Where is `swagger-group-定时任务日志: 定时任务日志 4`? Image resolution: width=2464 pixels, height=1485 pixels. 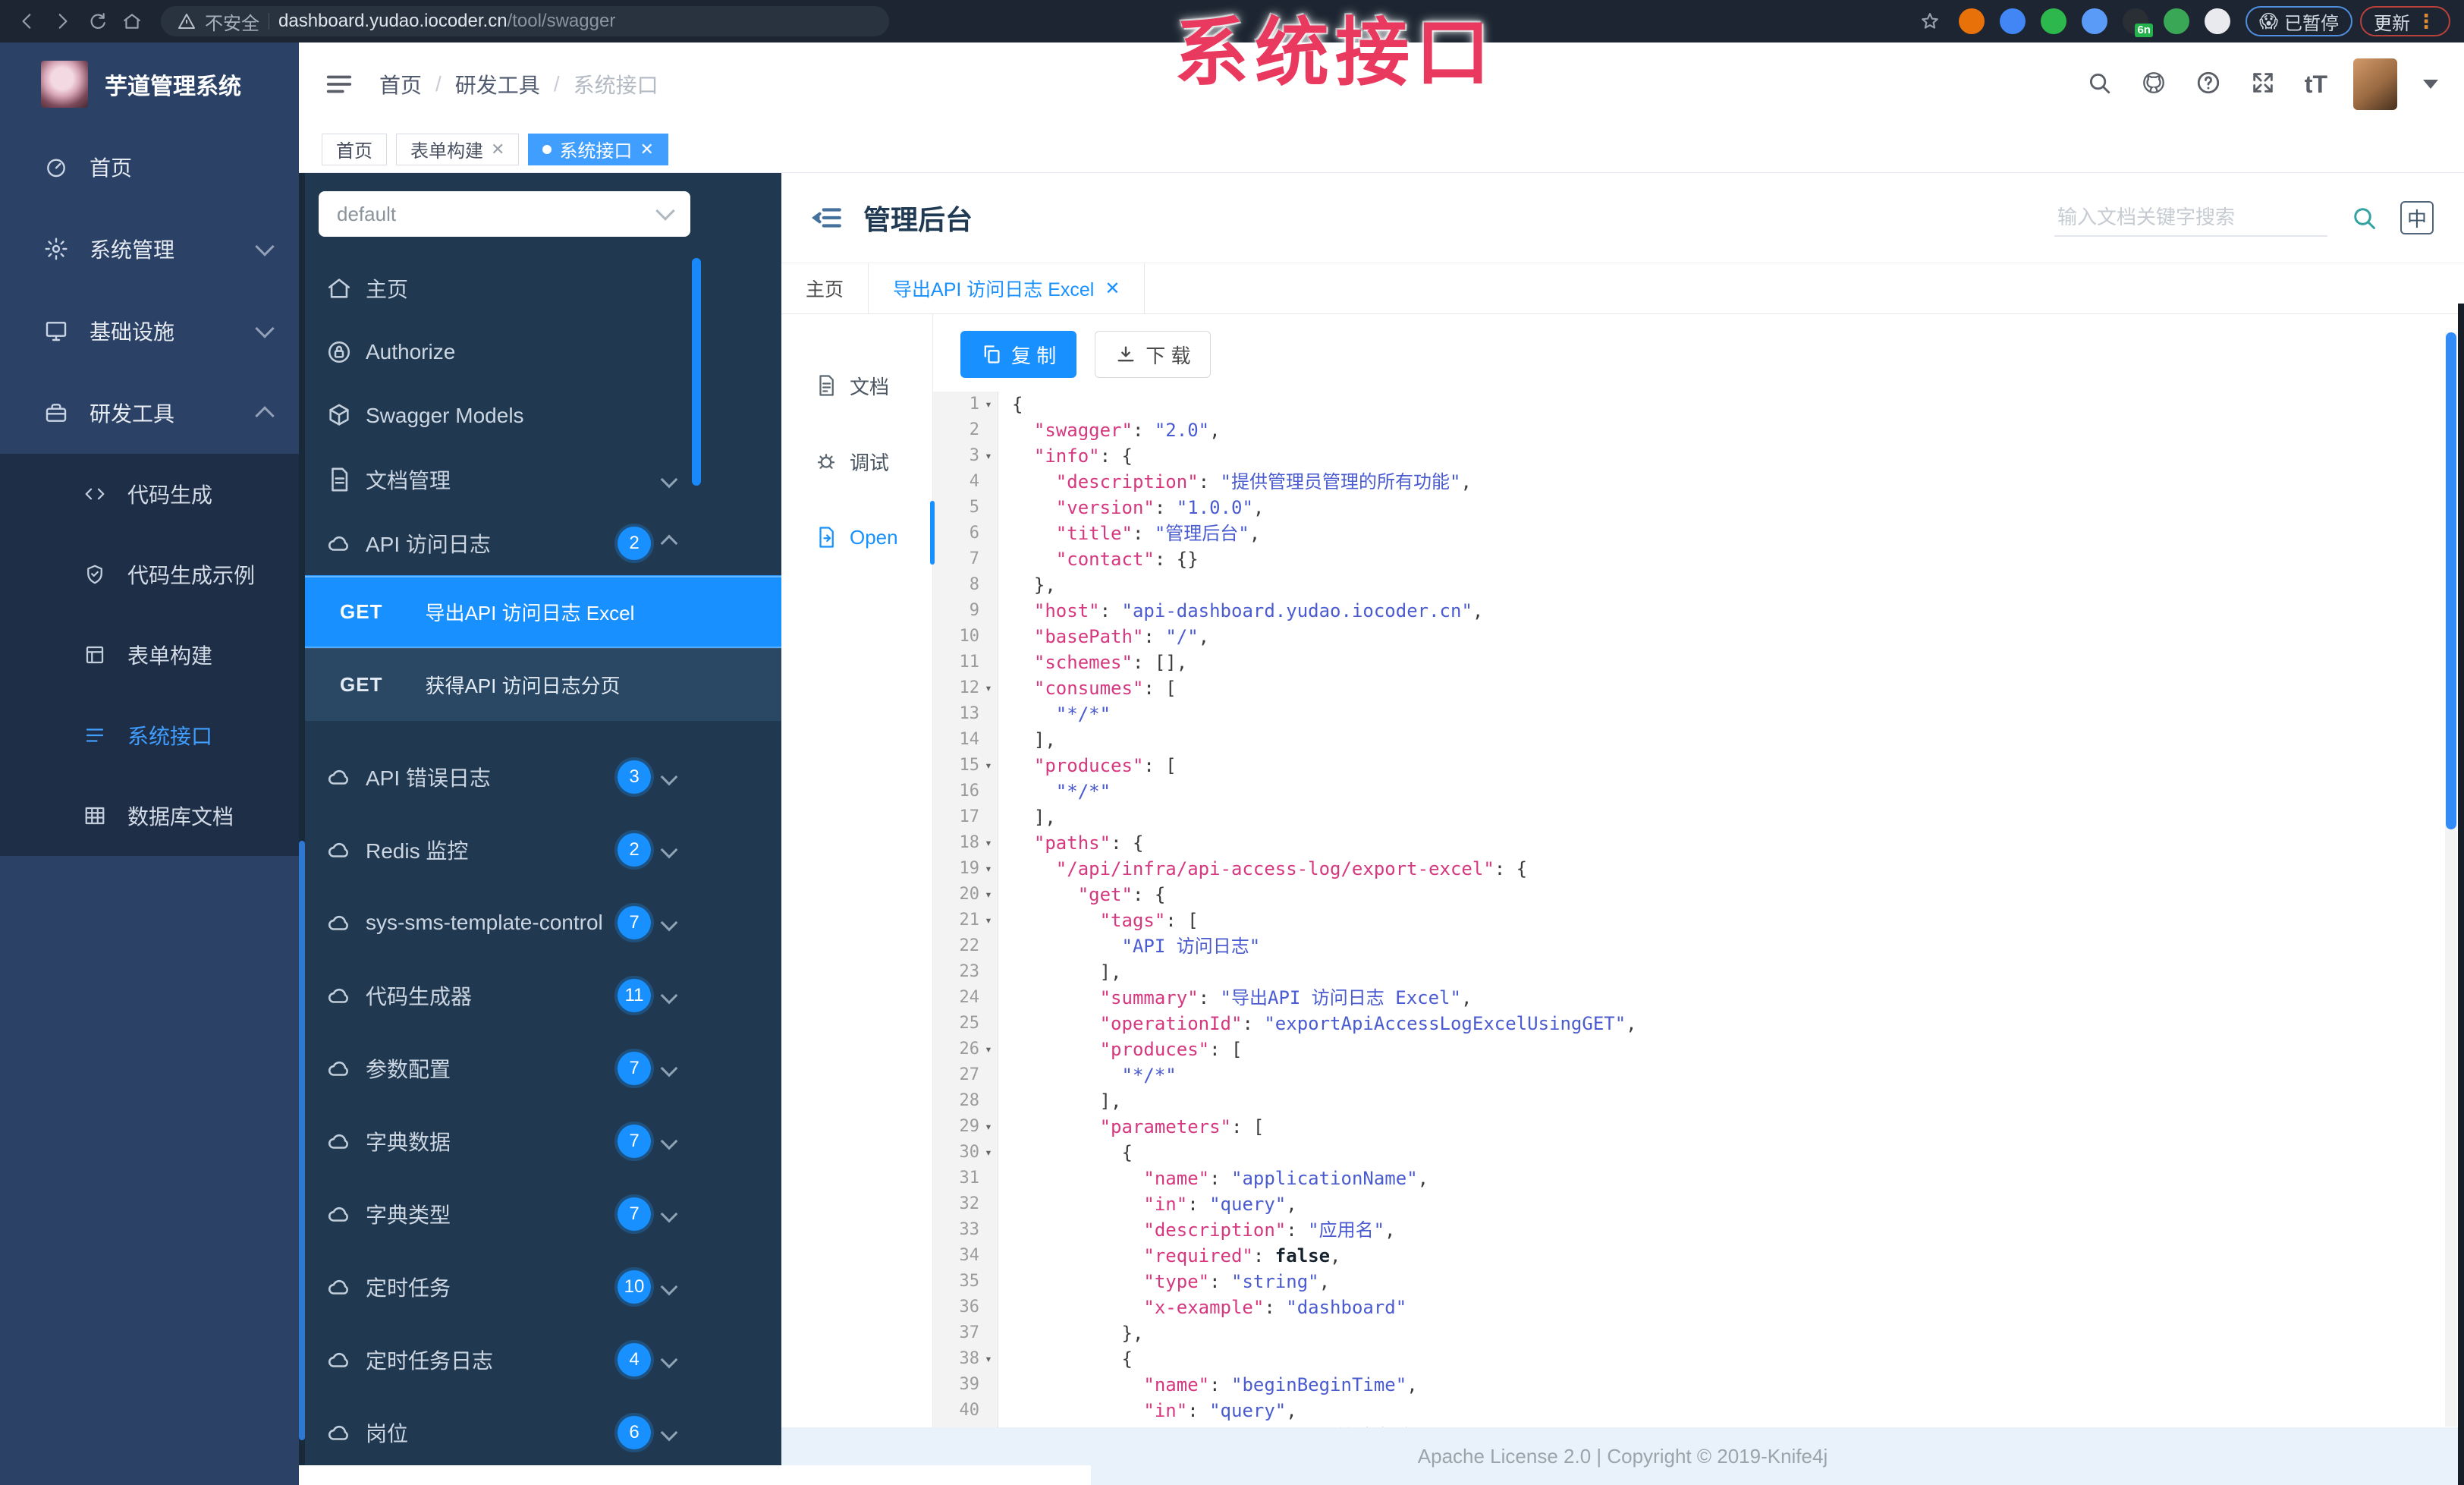
swagger-group-定时任务日志: 定时任务日志 4 is located at coordinates (540, 1359).